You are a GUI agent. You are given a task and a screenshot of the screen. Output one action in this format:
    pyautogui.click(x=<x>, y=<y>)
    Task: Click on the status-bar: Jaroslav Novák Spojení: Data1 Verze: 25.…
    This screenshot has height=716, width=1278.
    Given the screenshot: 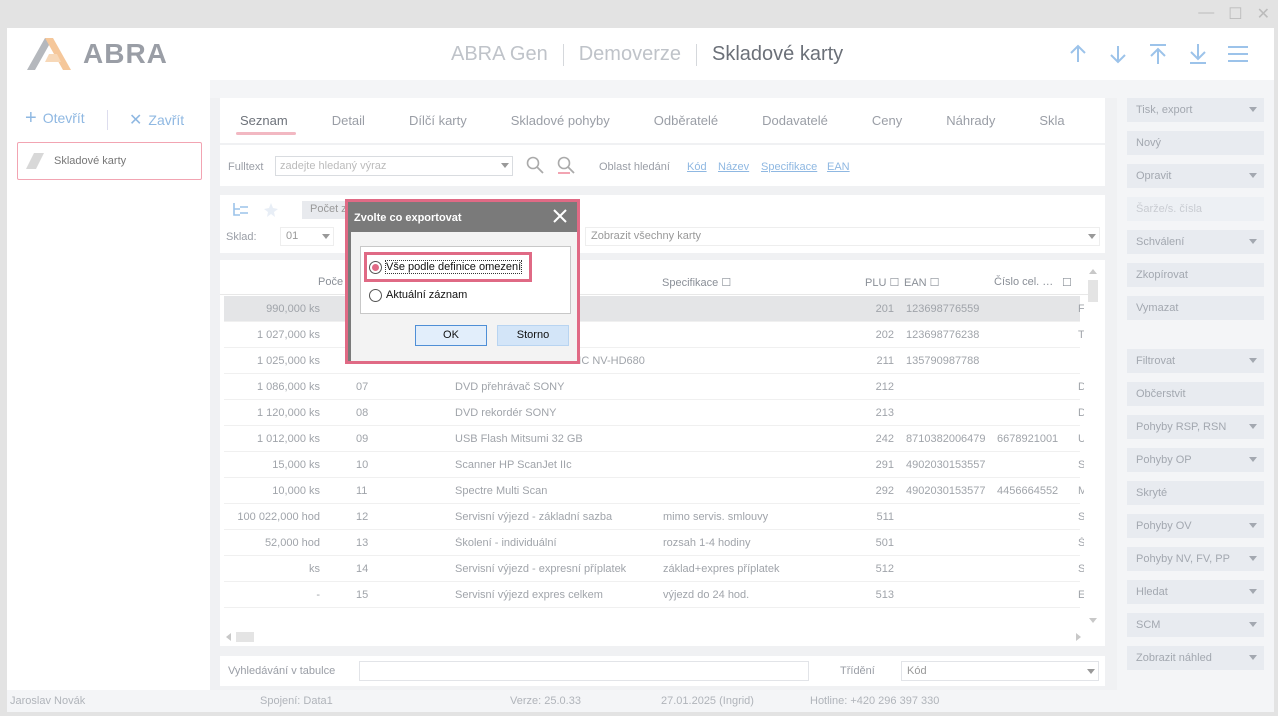 What is the action you would take?
    pyautogui.click(x=640, y=701)
    